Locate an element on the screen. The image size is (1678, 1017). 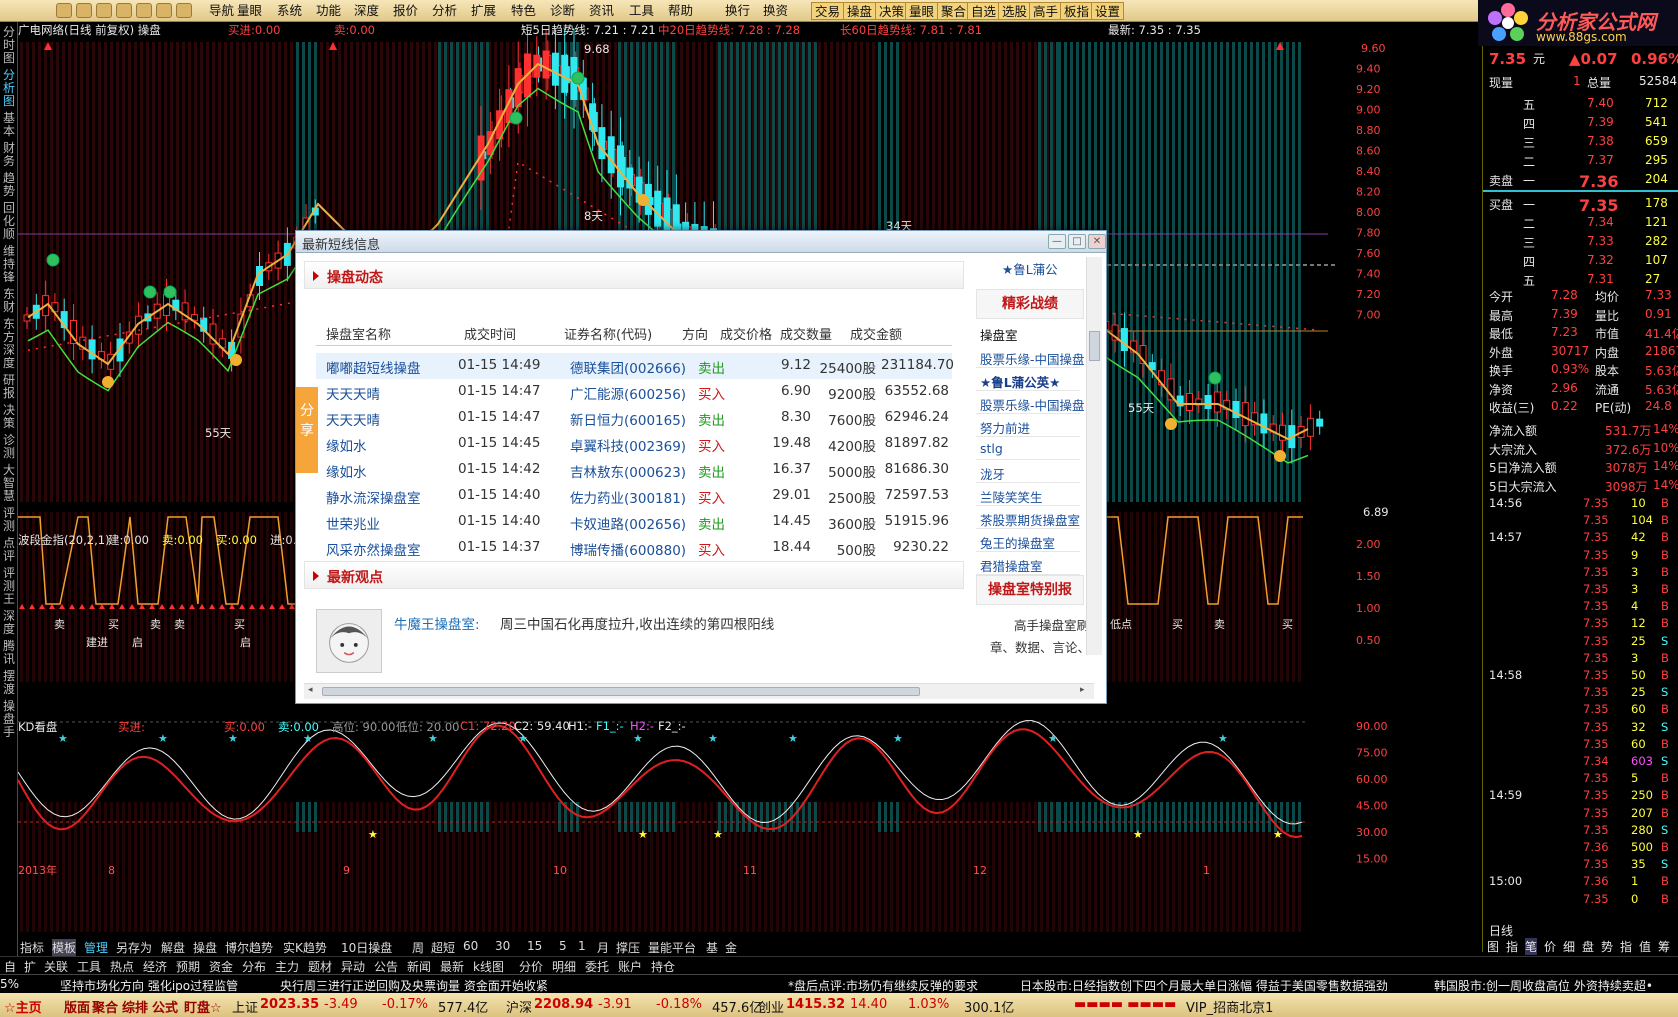
indicator-tab-9: 周 is located at coordinates (418, 947).